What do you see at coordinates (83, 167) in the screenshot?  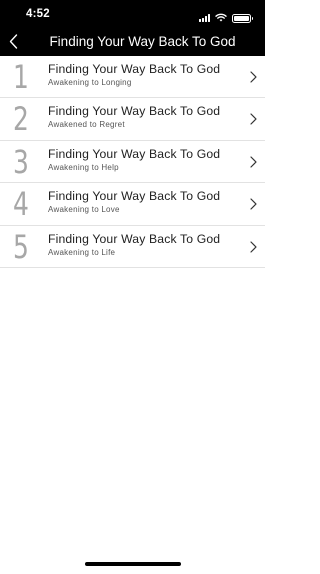 I see `item-subtitle: Awakening to Help` at bounding box center [83, 167].